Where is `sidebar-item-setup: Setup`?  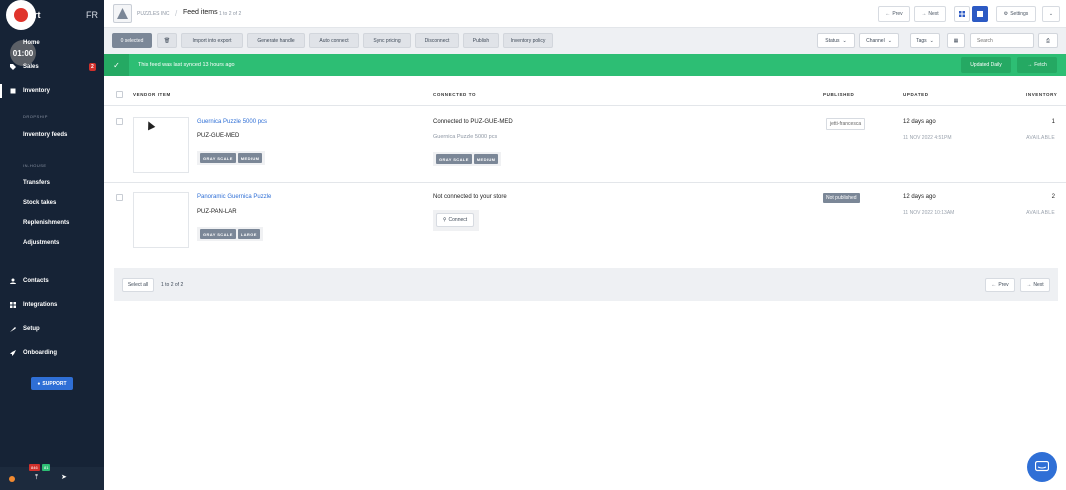 sidebar-item-setup: Setup is located at coordinates (52, 329).